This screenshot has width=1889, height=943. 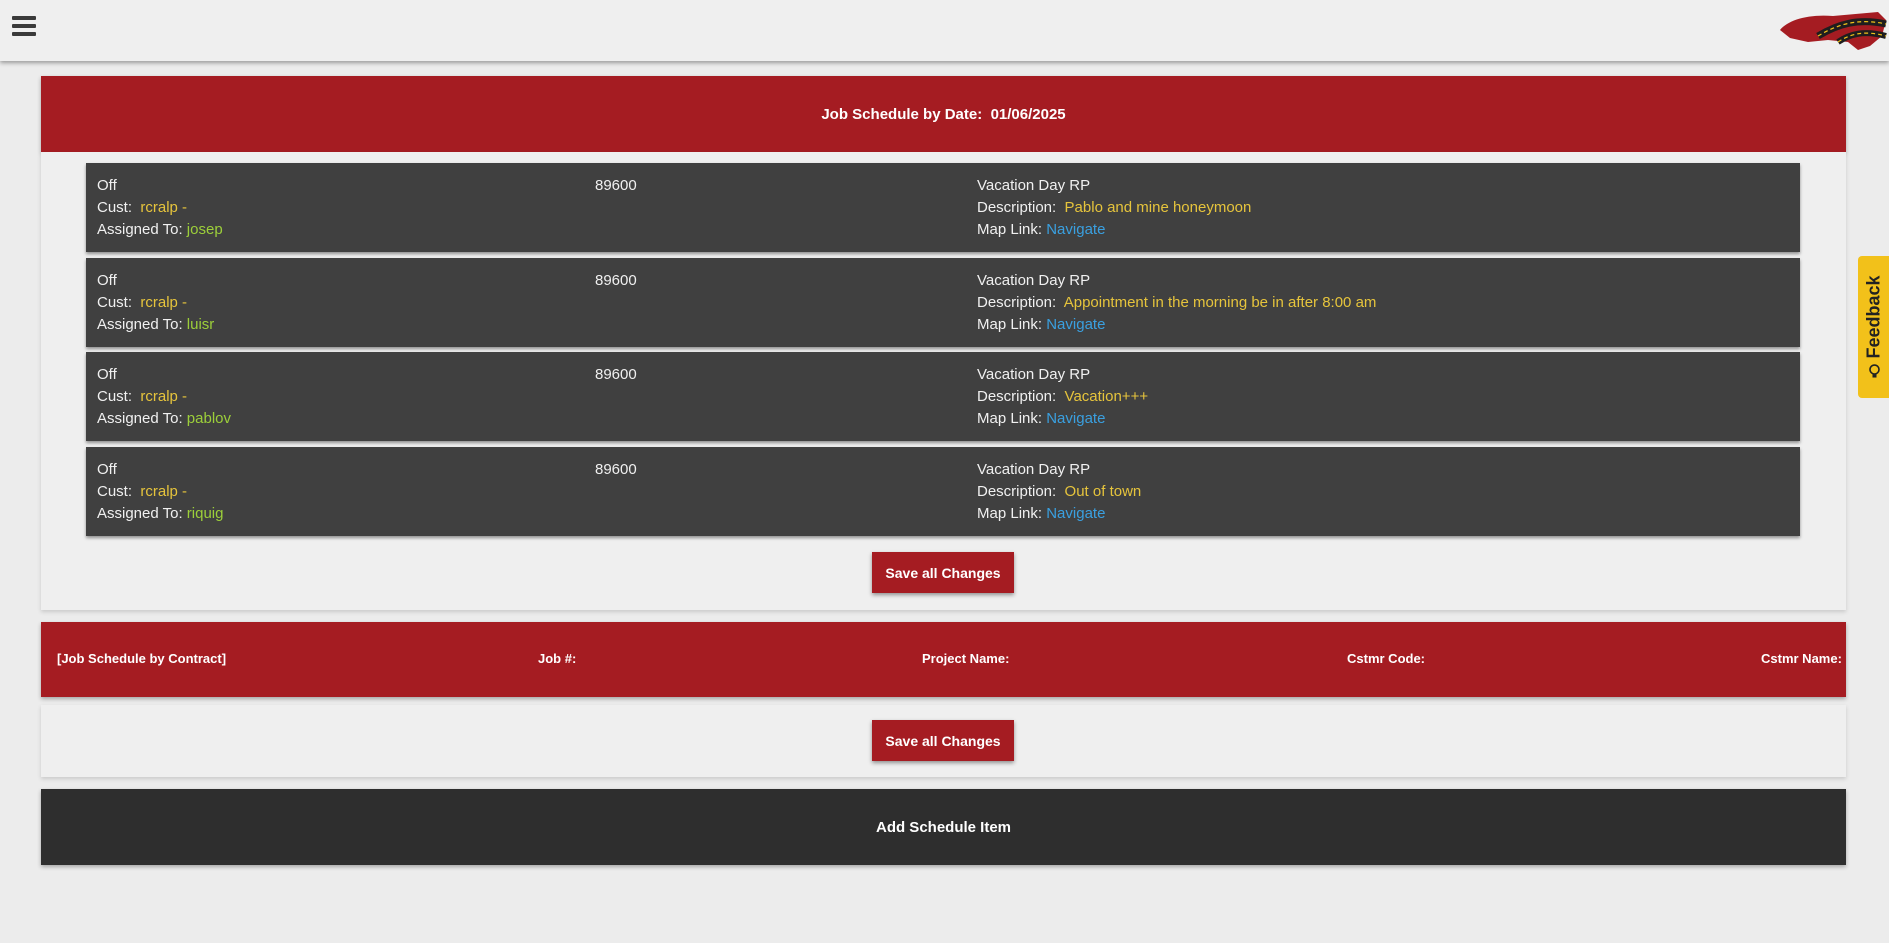 What do you see at coordinates (1801, 658) in the screenshot?
I see `cstmr-name-label: Cstmr Name:` at bounding box center [1801, 658].